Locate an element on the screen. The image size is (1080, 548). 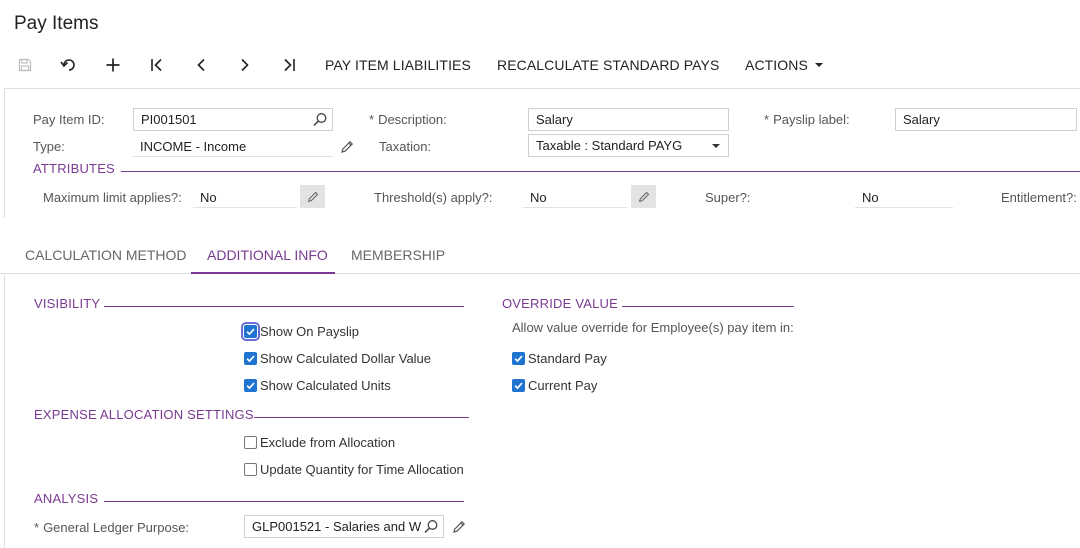
taxation-select: Taxable : Standard PAYG is located at coordinates (628, 145).